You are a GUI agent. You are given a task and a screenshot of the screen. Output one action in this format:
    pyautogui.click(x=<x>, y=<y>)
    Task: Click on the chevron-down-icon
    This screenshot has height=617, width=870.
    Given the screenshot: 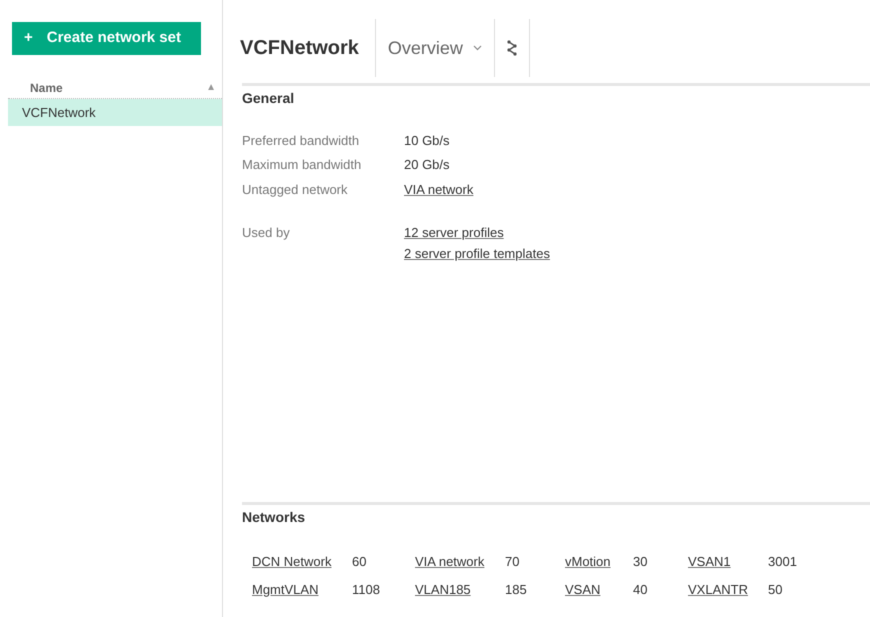 What is the action you would take?
    pyautogui.click(x=477, y=48)
    